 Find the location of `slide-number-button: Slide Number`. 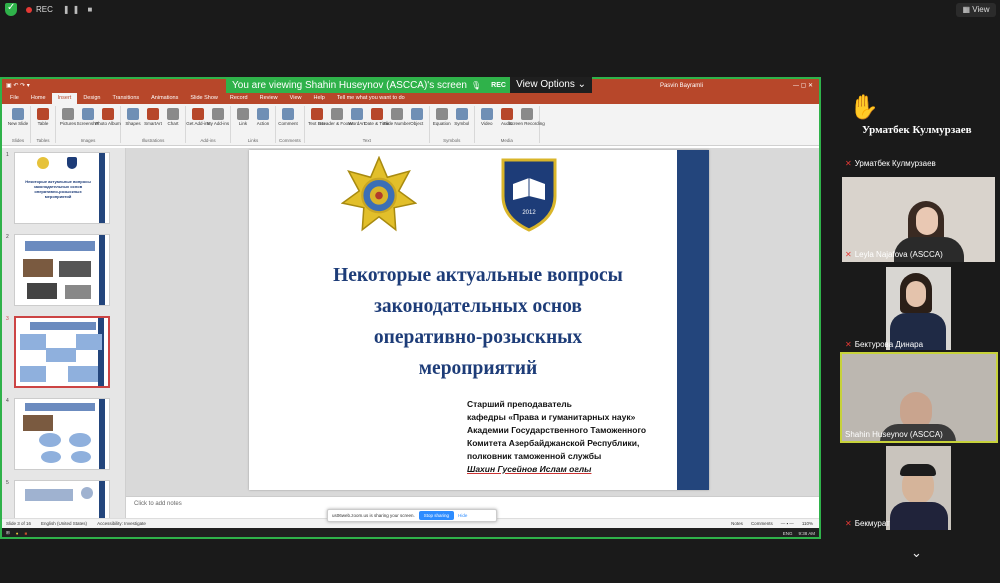

slide-number-button: Slide Number is located at coordinates (396, 122).